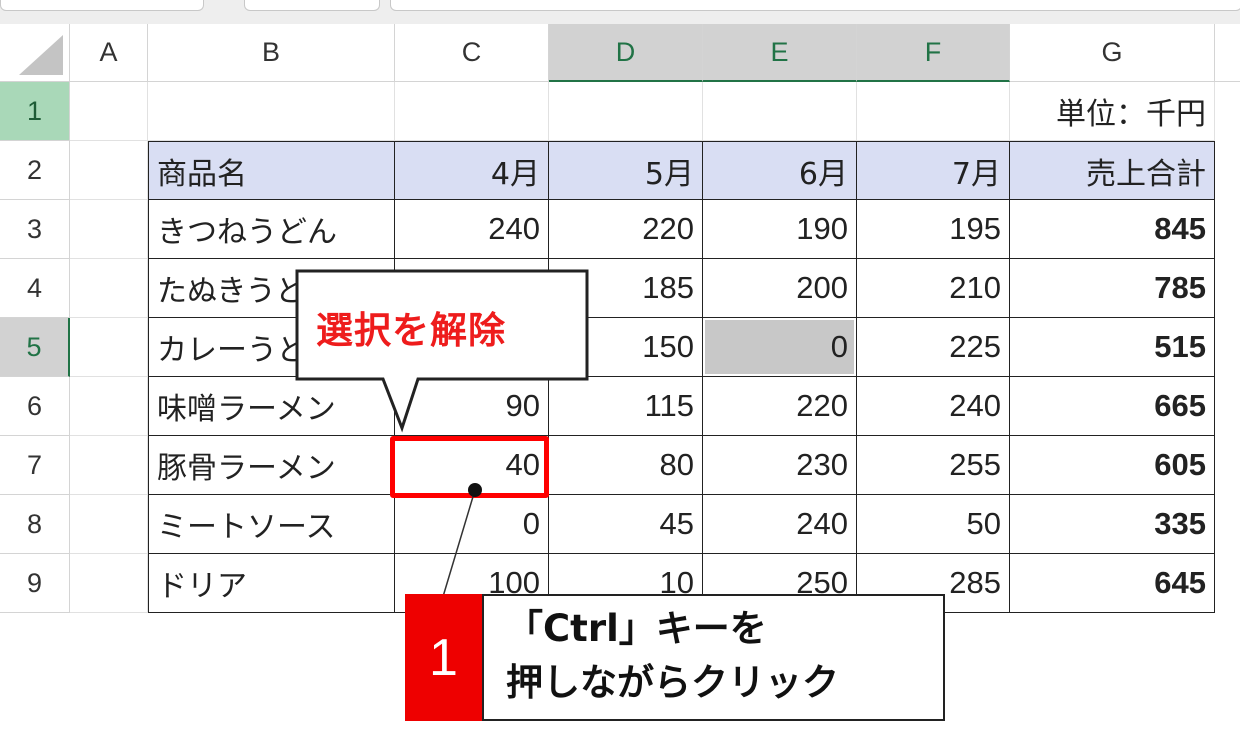  I want to click on column-header-b: B, so click(271, 53).